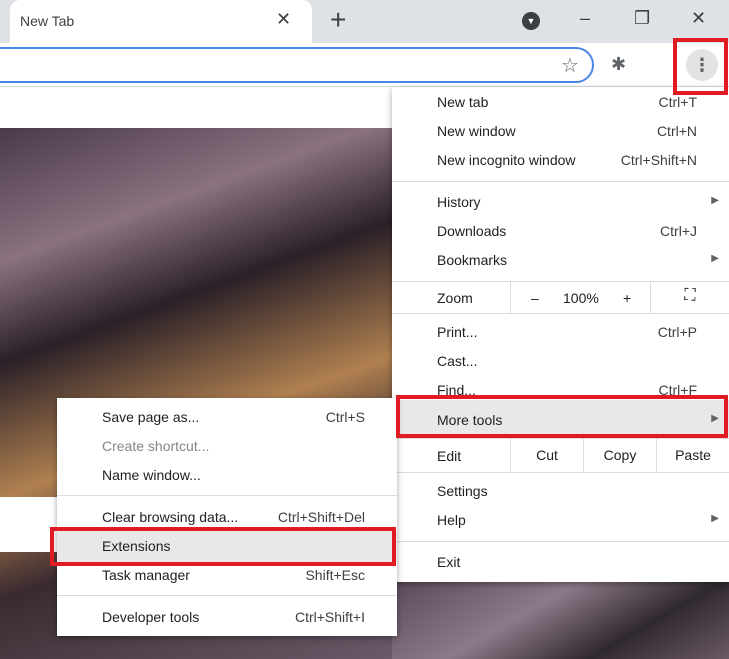 The height and width of the screenshot is (659, 729). Describe the element at coordinates (562, 416) in the screenshot. I see `highlight-box-more-tools` at that location.